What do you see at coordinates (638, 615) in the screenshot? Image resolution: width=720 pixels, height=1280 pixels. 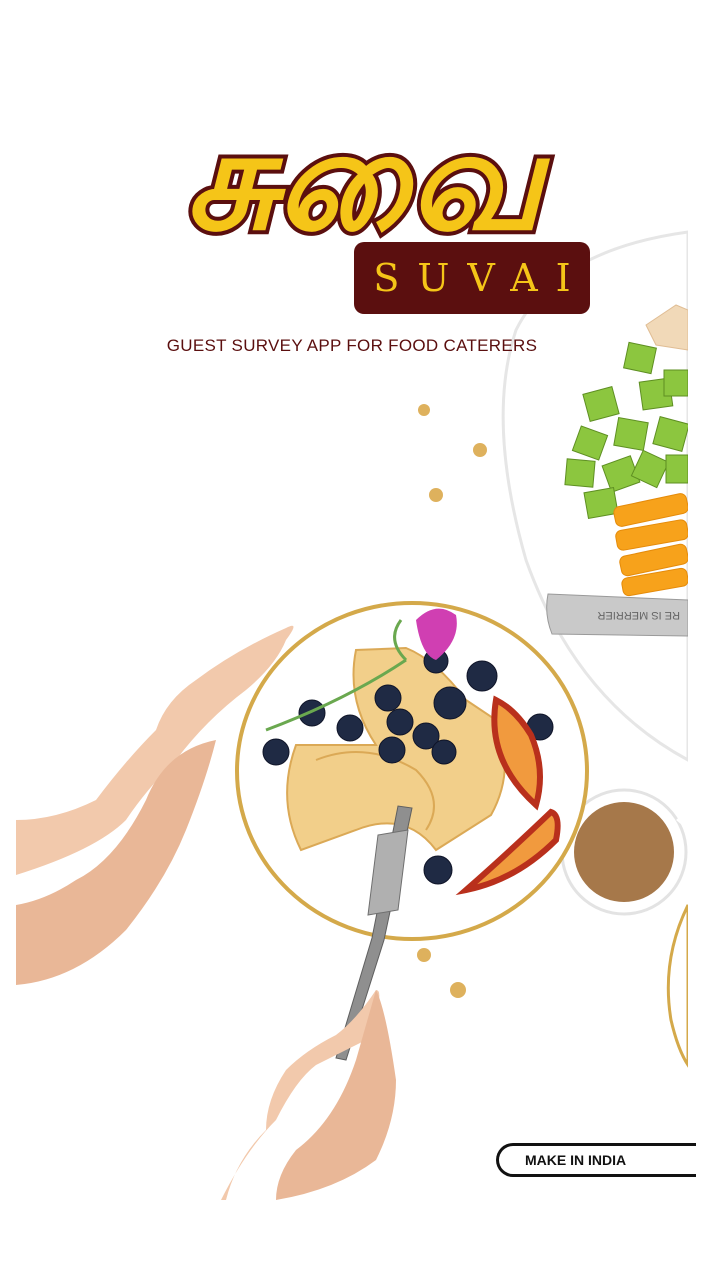 I see `knife-engraving: RE IS MERRIER` at bounding box center [638, 615].